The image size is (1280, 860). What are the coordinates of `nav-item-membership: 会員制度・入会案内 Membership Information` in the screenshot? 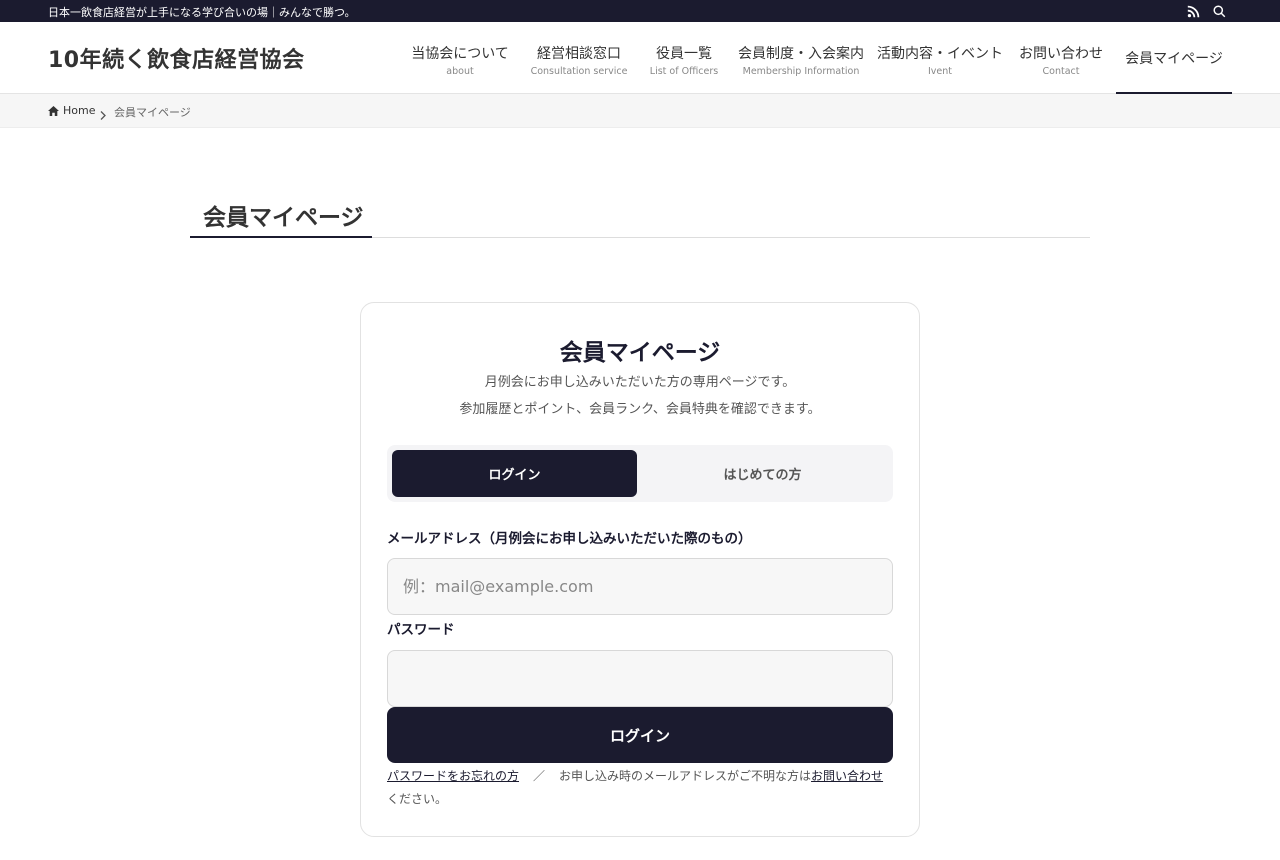 It's located at (801, 58).